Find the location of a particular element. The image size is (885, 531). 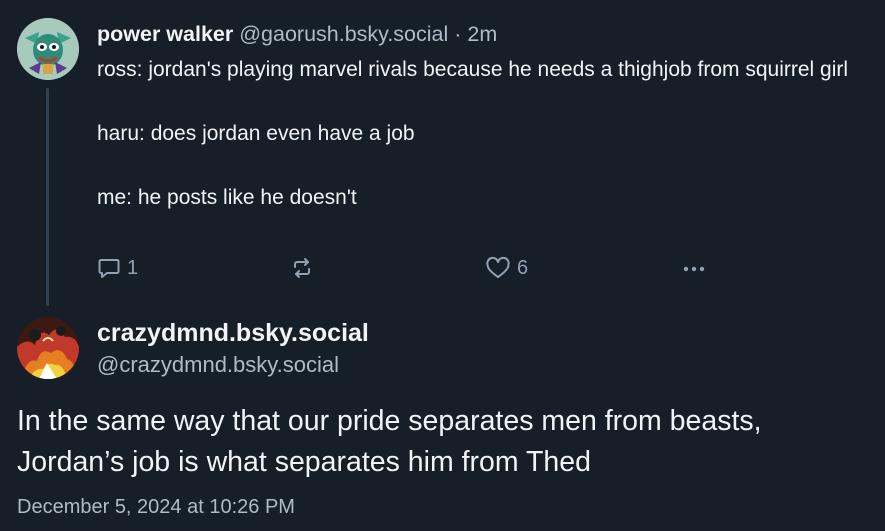

post-actions: 1 6 is located at coordinates (407, 271).